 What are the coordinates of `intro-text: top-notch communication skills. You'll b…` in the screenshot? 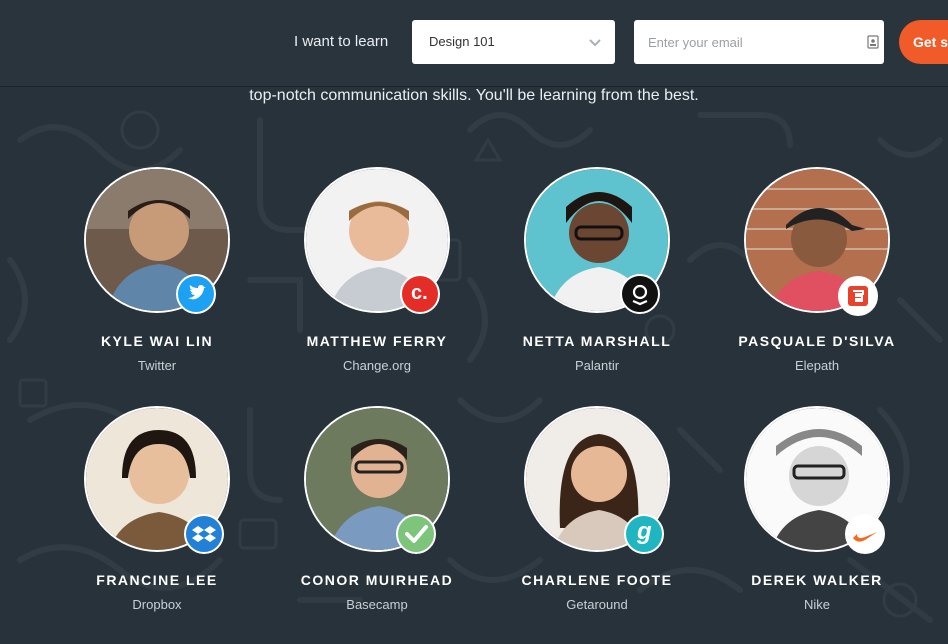 It's located at (474, 95).